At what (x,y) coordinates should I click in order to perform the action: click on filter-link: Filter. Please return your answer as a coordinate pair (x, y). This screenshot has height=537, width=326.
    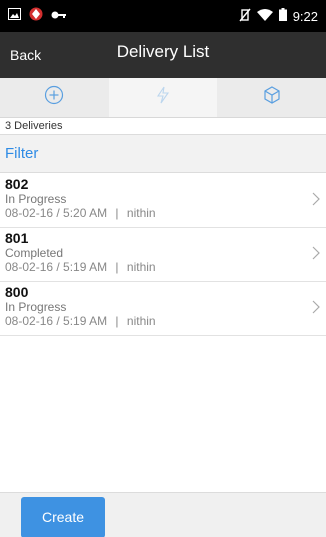
    Looking at the image, I should click on (163, 154).